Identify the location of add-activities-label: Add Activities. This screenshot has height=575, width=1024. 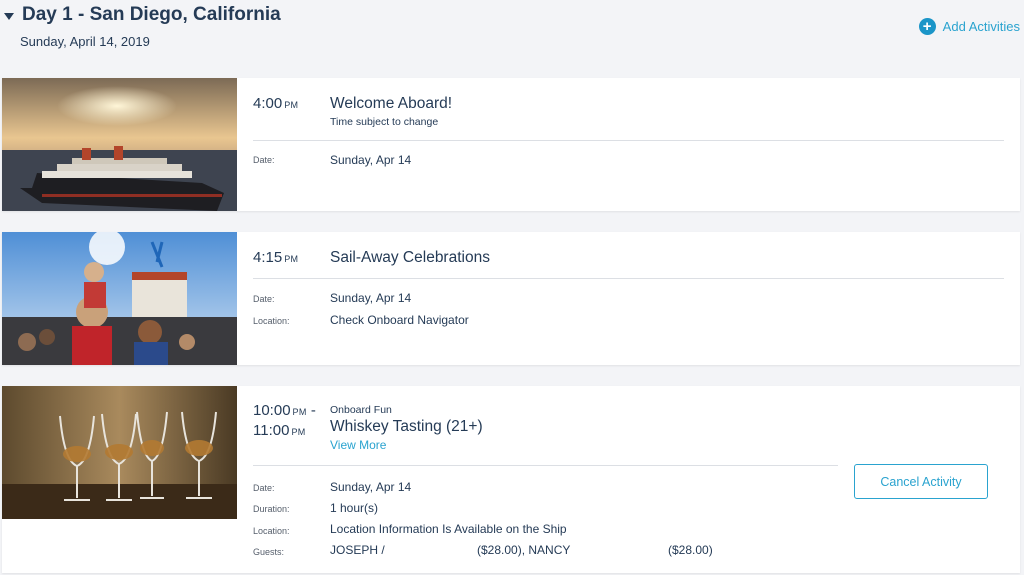
(981, 26).